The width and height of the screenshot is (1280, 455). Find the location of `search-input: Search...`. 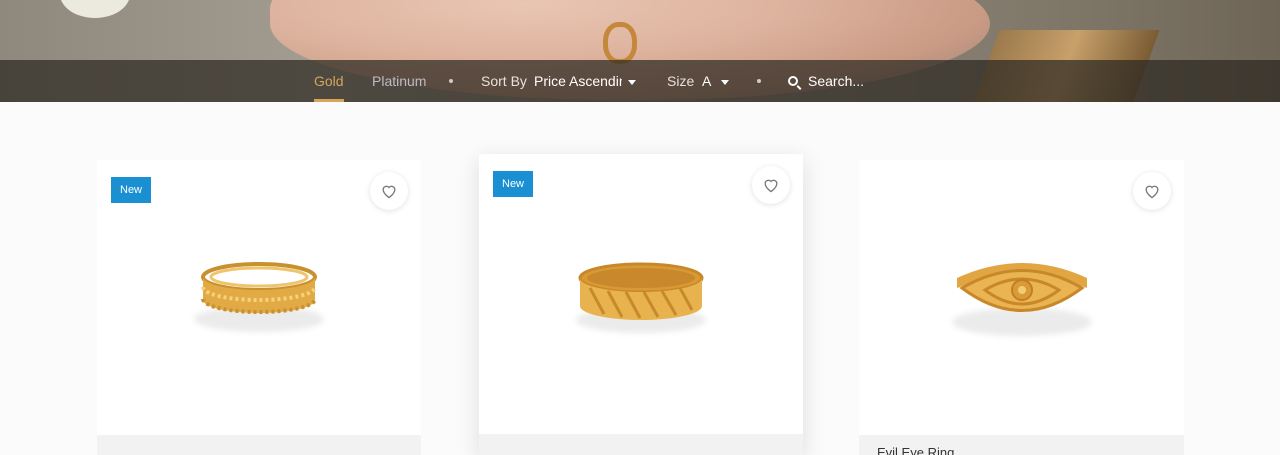

search-input: Search... is located at coordinates (826, 81).